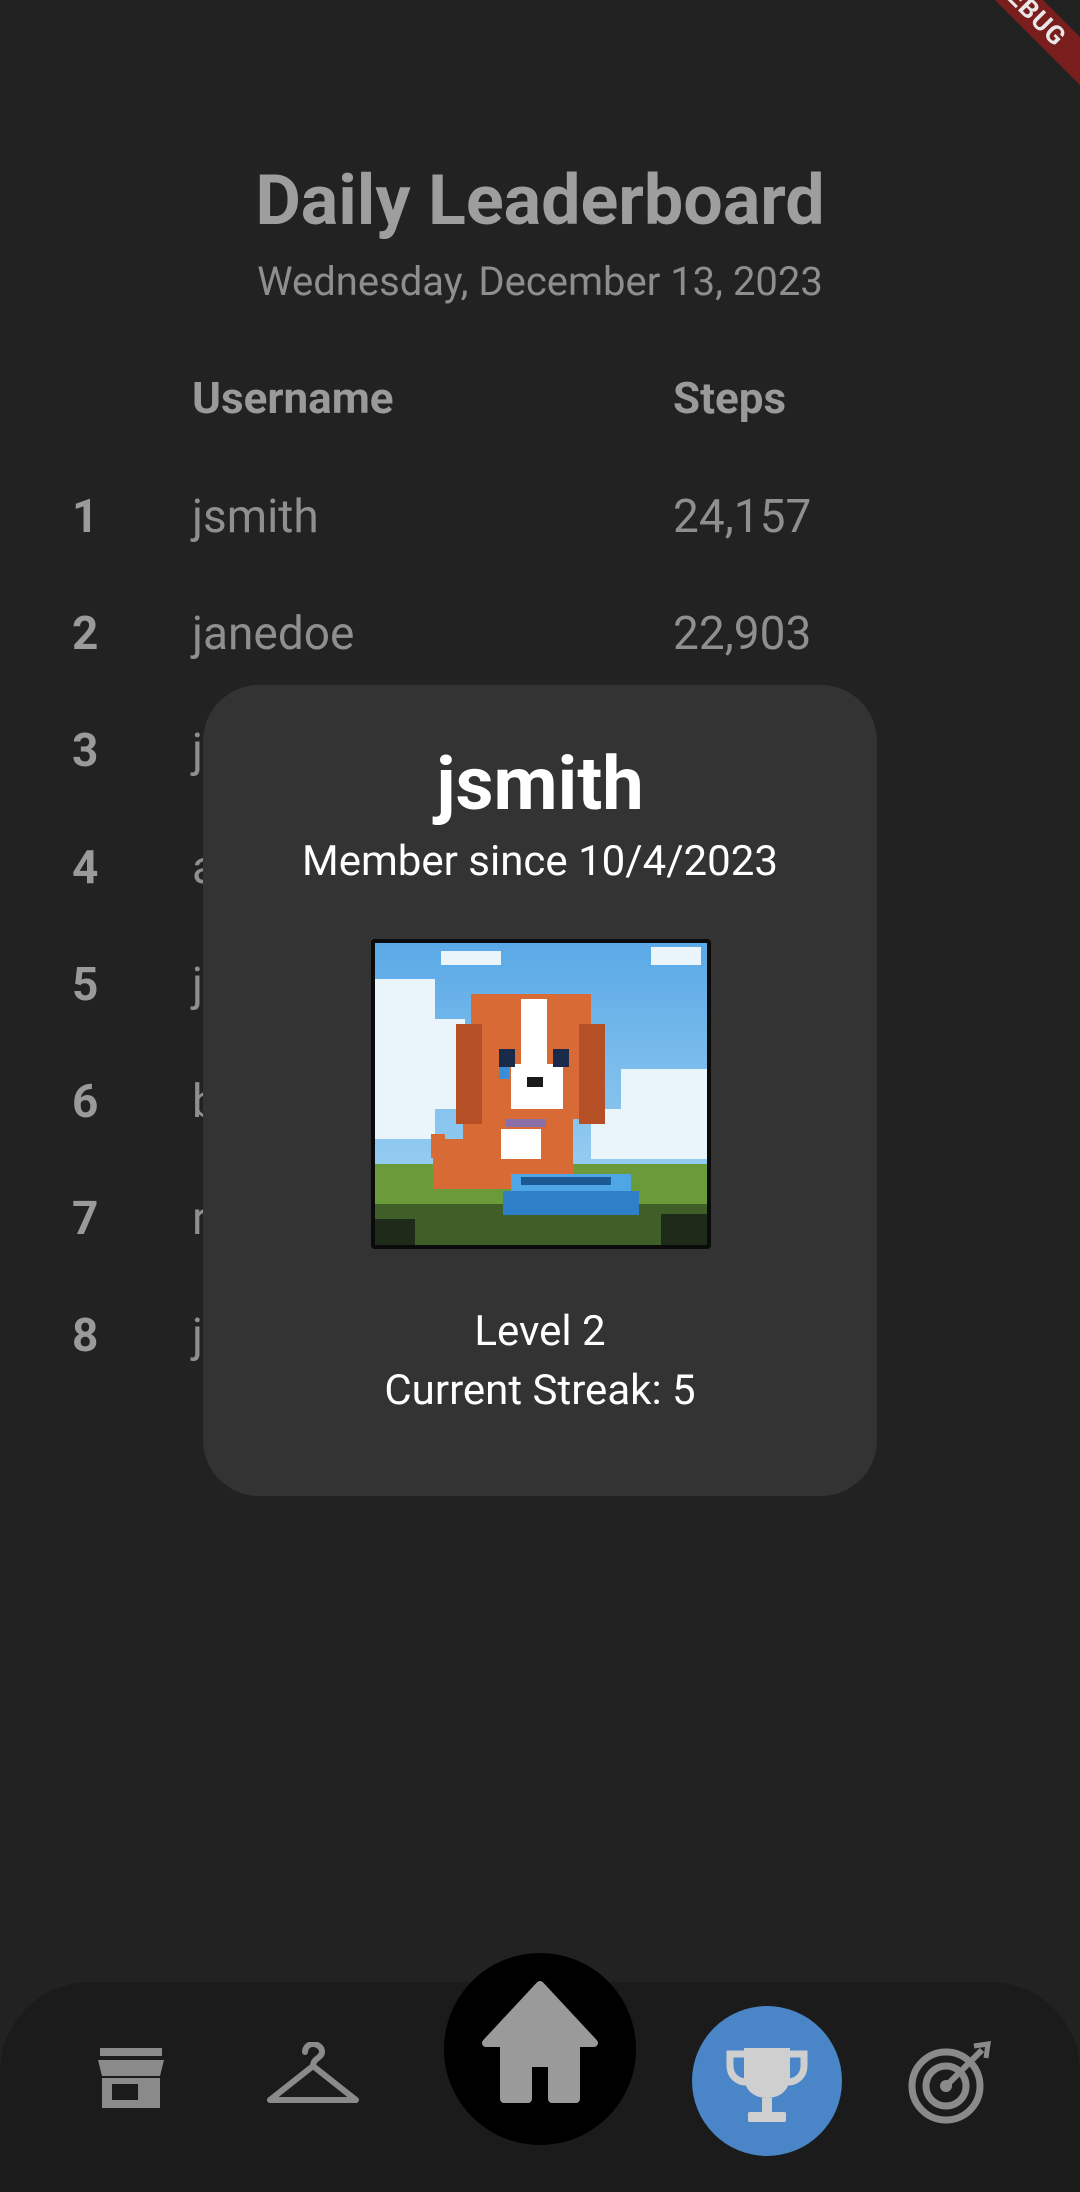 The height and width of the screenshot is (2192, 1080). What do you see at coordinates (313, 2078) in the screenshot?
I see `hanger-icon` at bounding box center [313, 2078].